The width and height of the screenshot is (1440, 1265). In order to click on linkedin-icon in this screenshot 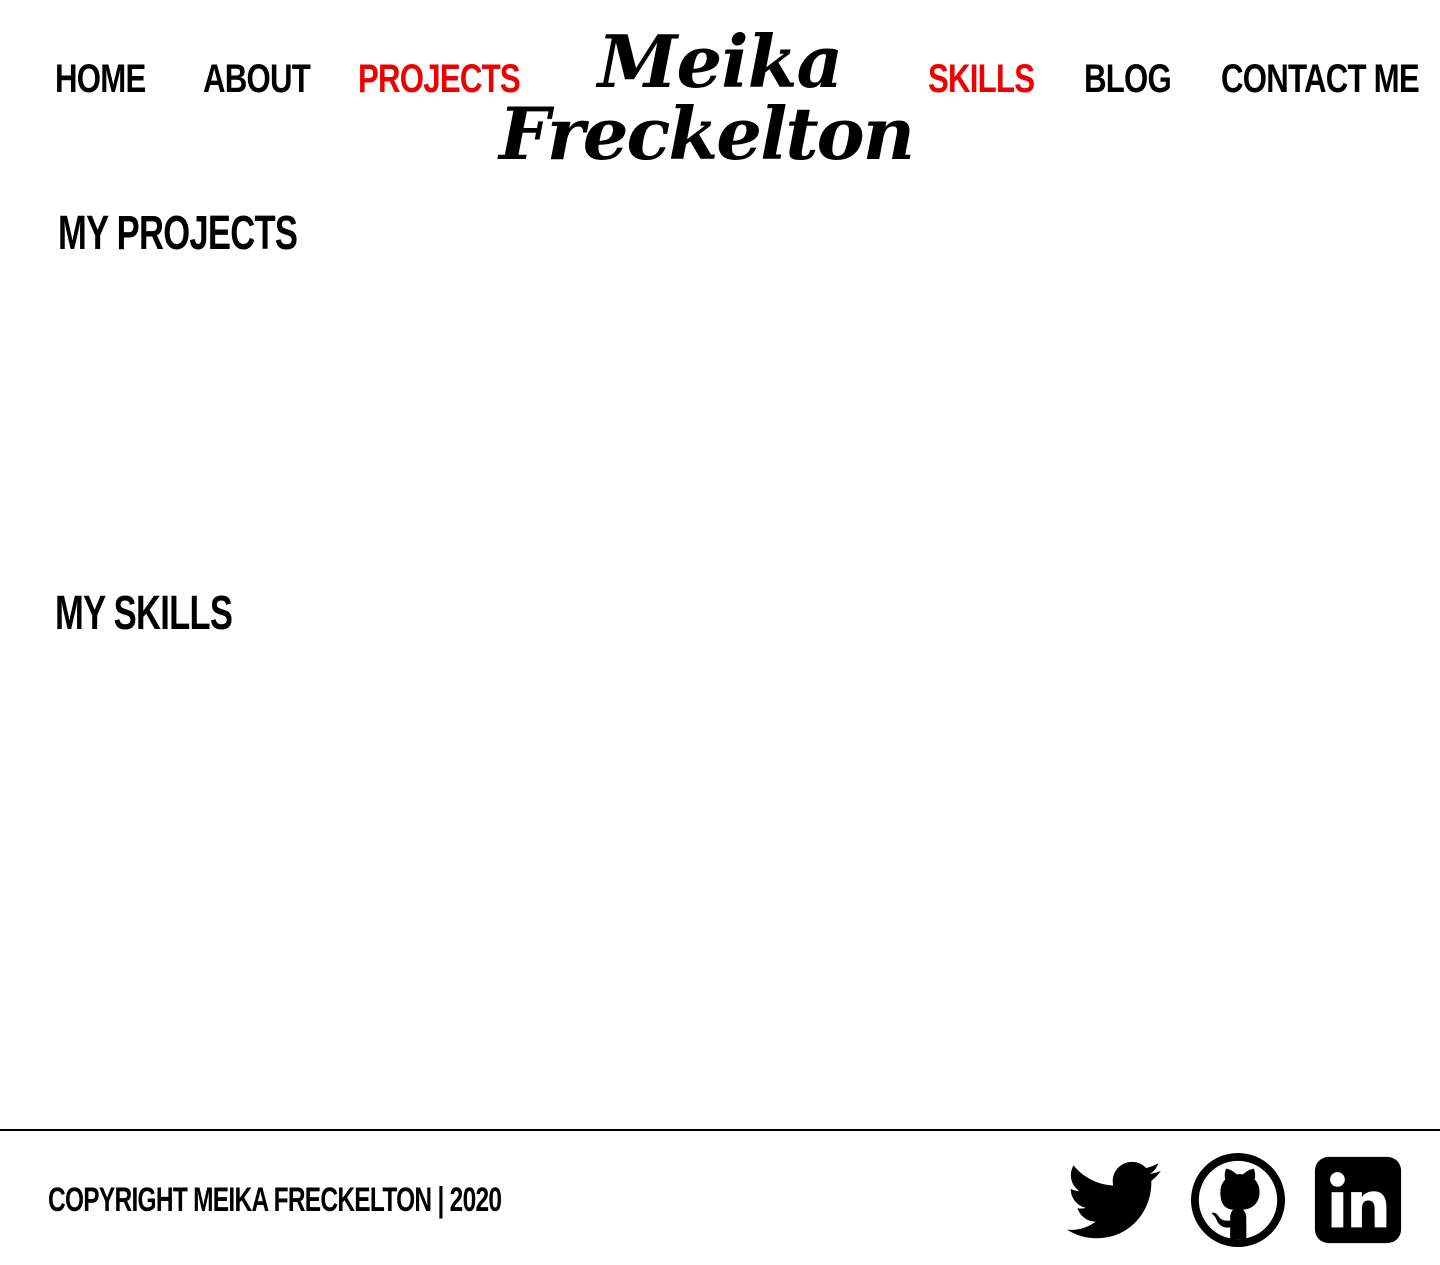, I will do `click(1358, 1200)`.